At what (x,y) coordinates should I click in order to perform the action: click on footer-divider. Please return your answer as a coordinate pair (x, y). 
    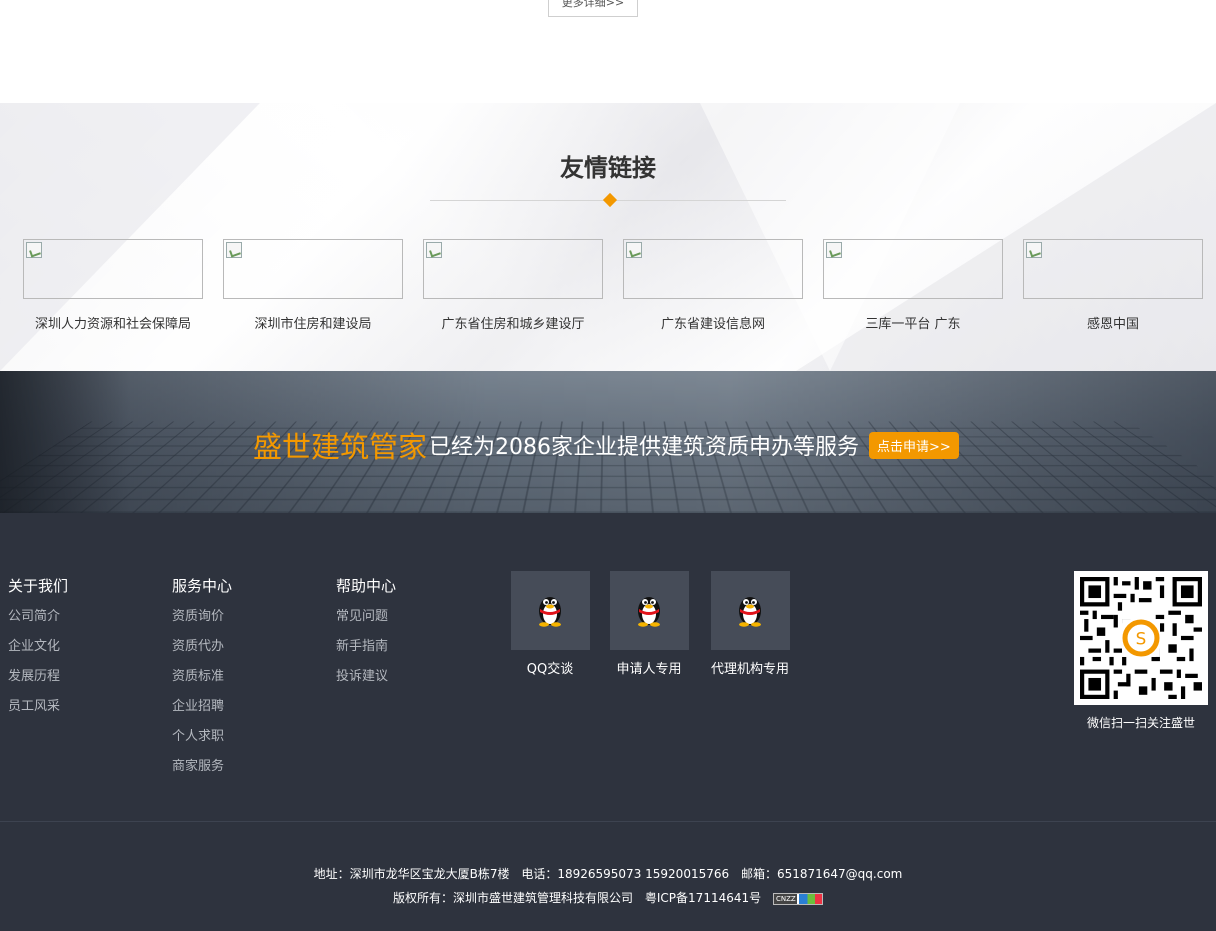
    Looking at the image, I should click on (608, 821).